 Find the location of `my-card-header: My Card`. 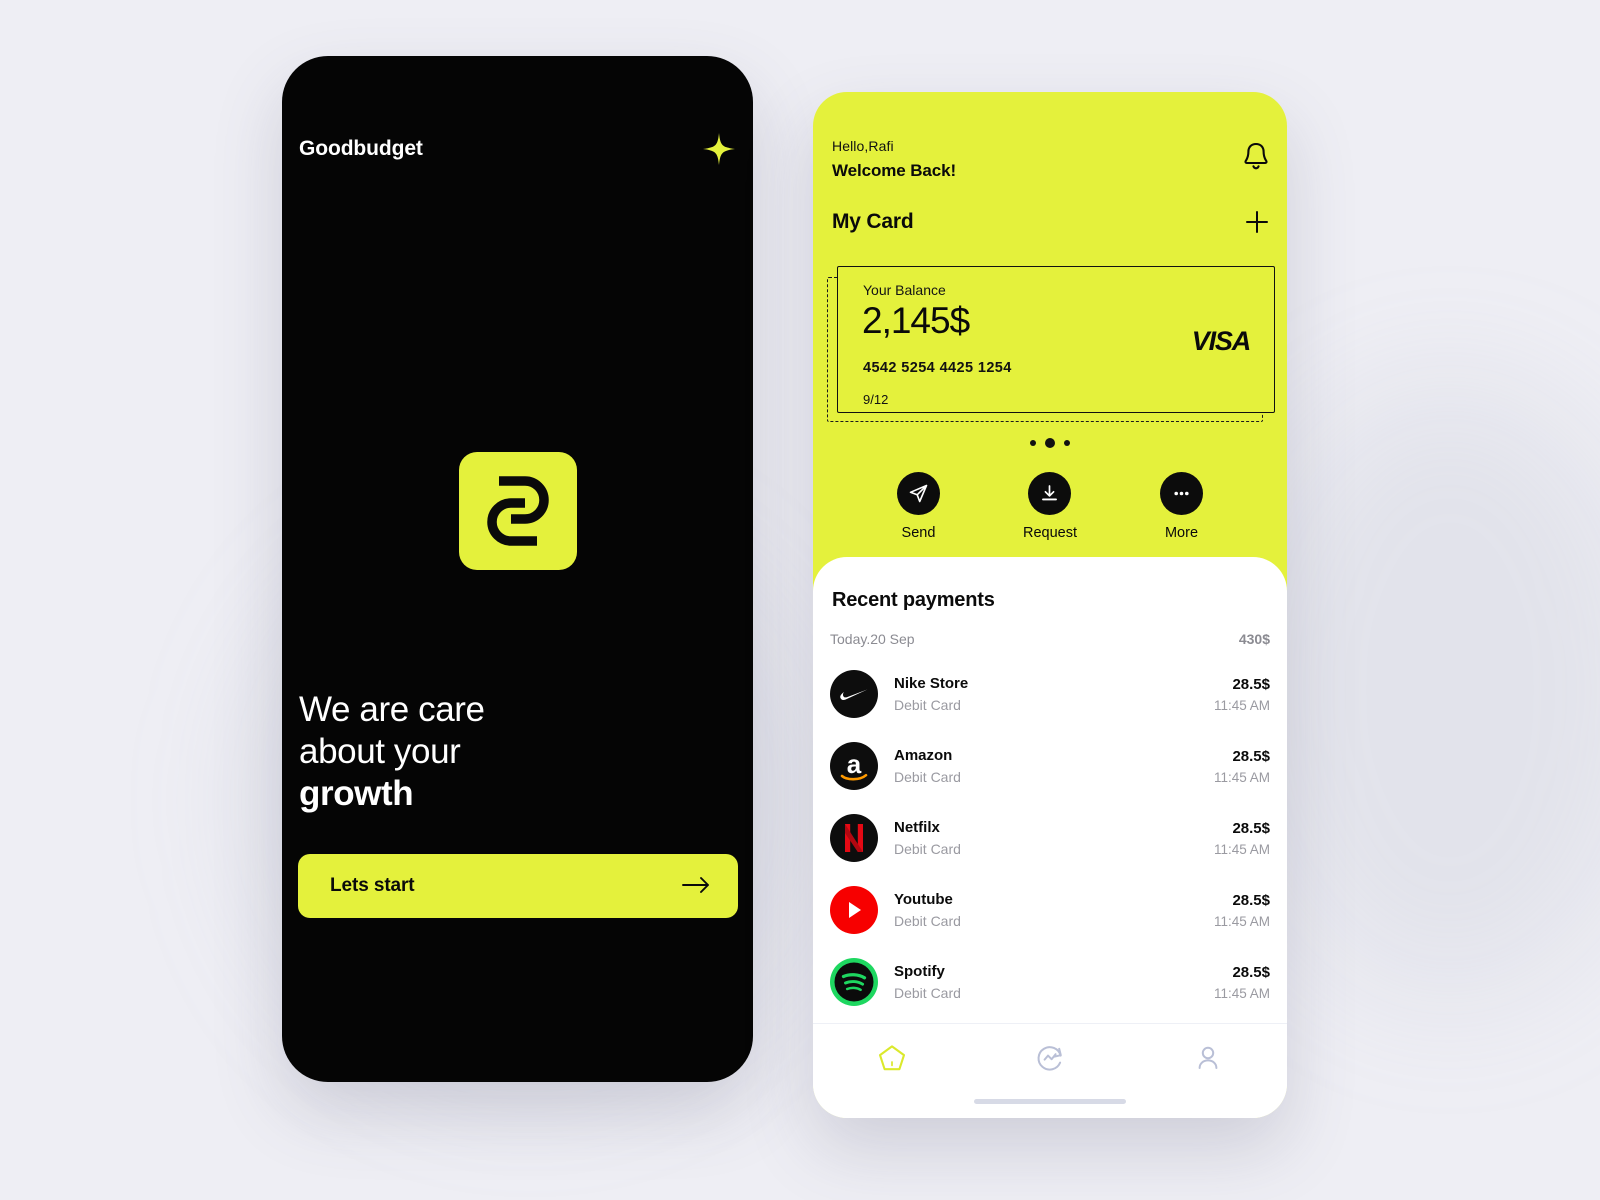

my-card-header: My Card is located at coordinates (1051, 222).